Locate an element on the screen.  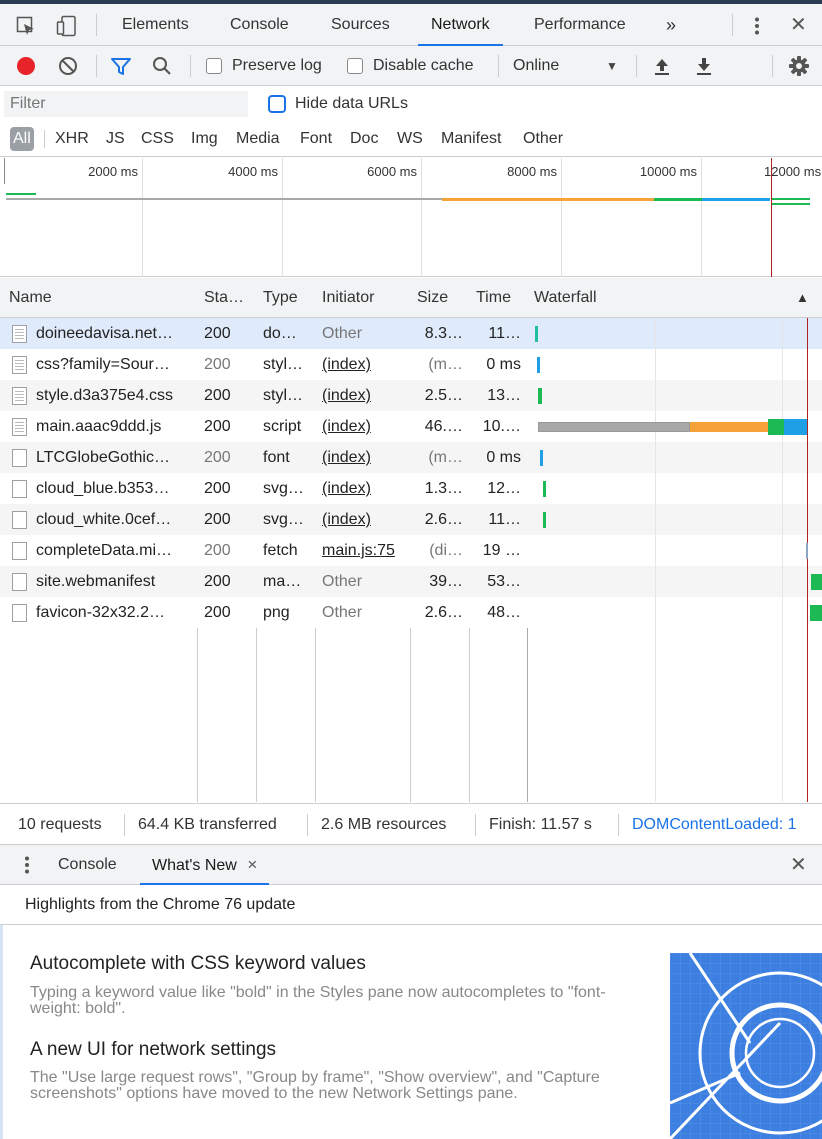
device-toolbar-icon is located at coordinates (67, 26).